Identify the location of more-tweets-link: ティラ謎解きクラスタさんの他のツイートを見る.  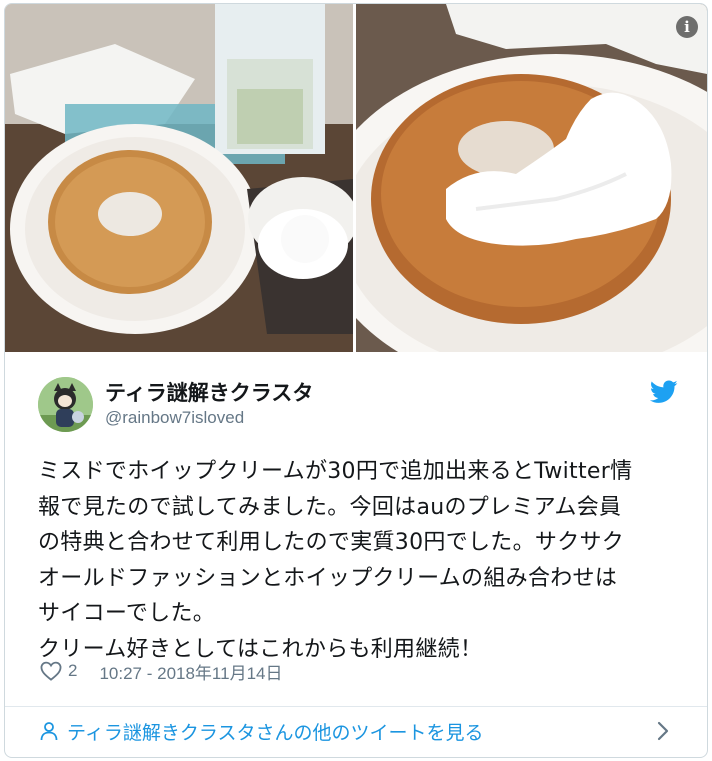
(356, 731).